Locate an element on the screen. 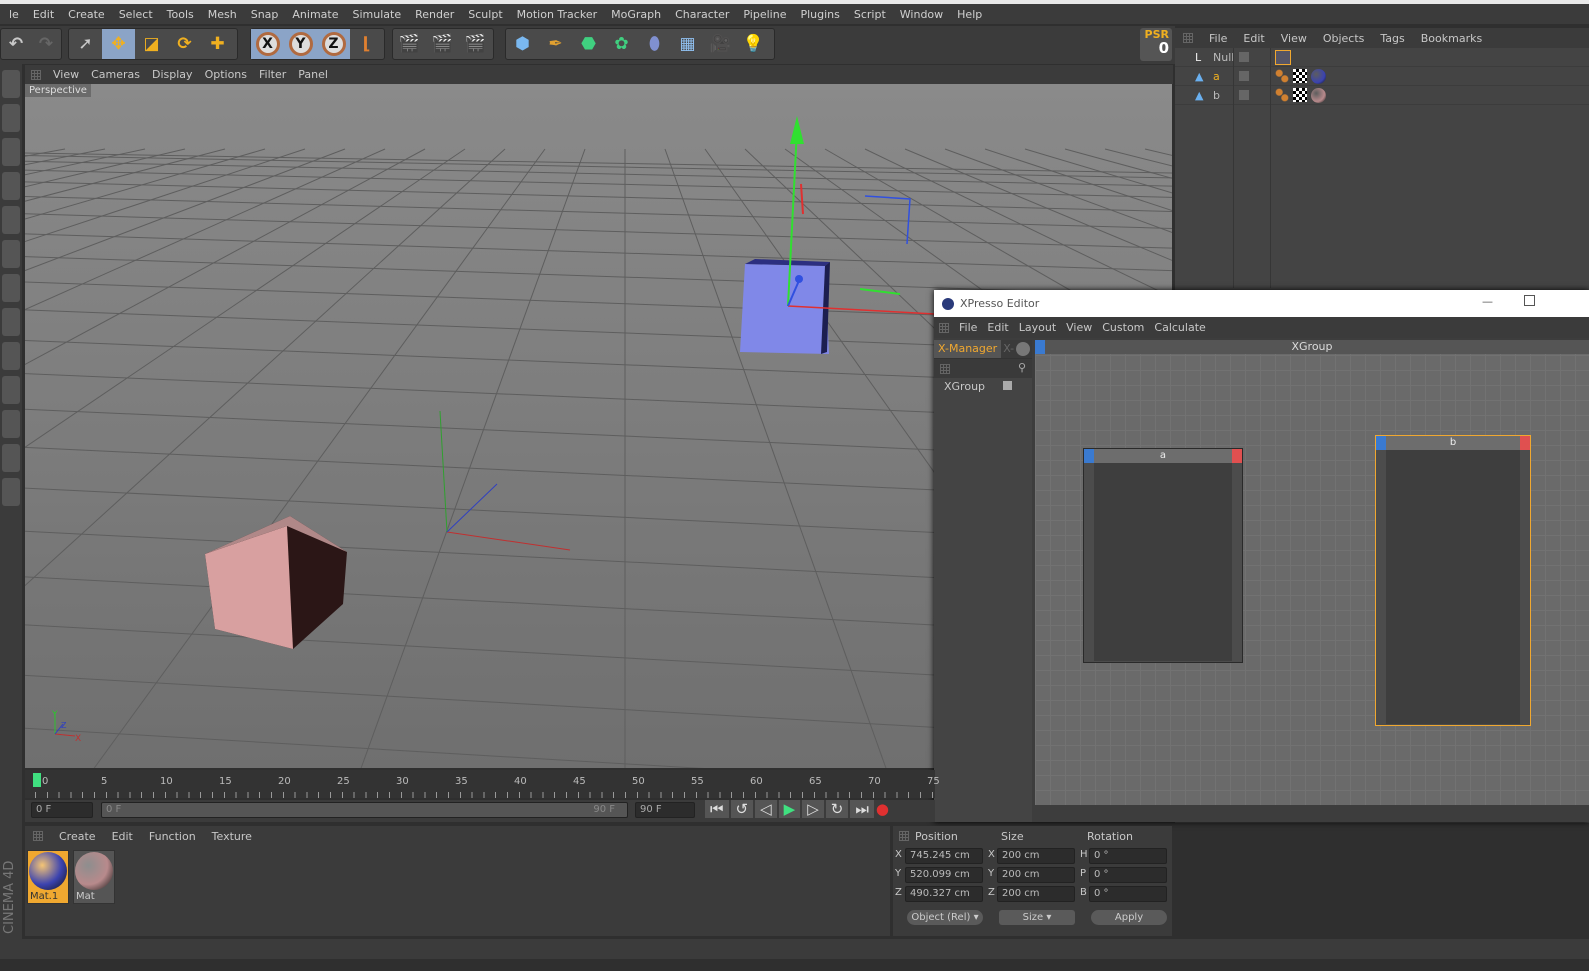 The image size is (1589, 971). om-menu-edit: Edit is located at coordinates (1253, 38).